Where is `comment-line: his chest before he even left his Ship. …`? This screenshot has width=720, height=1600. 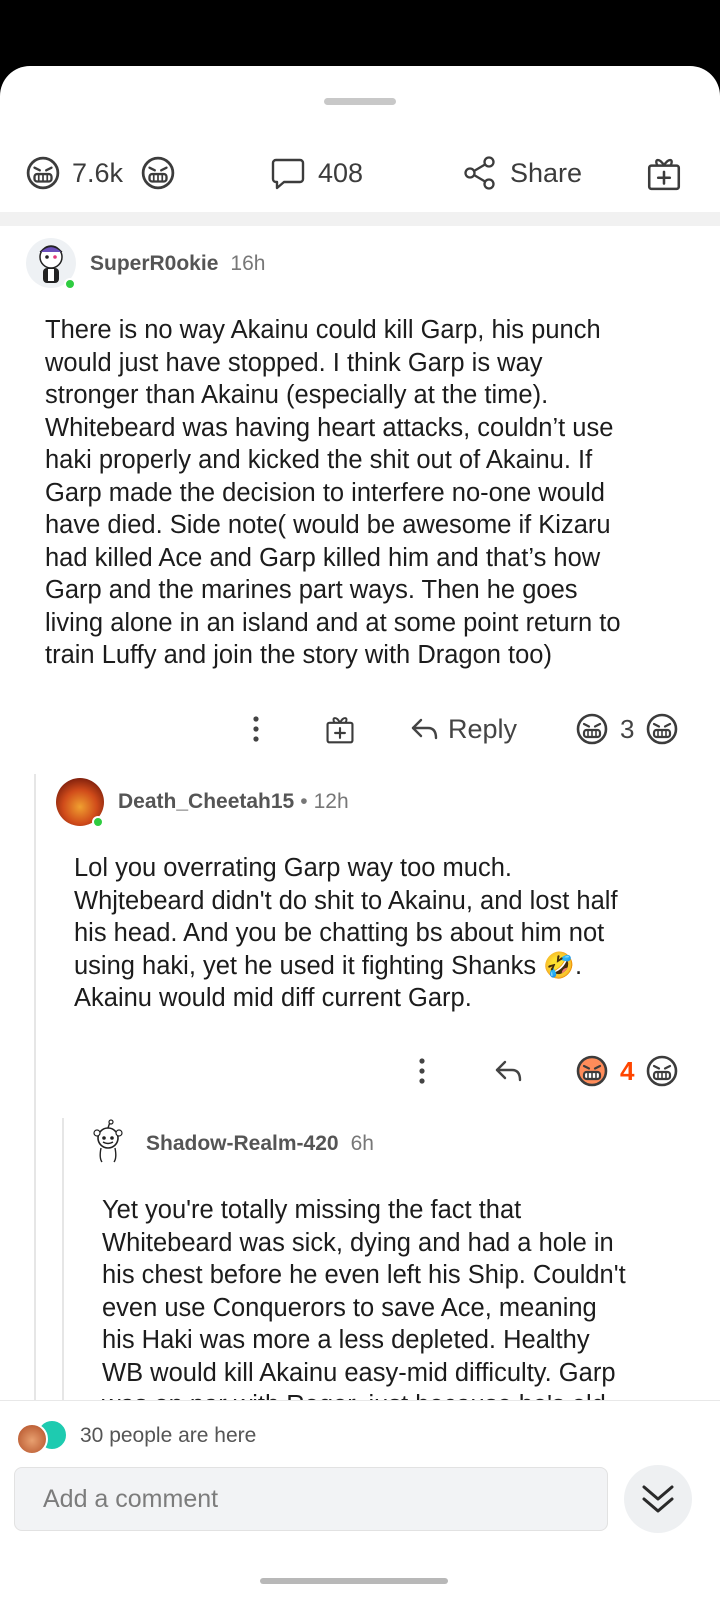
comment-line: his chest before he even left his Ship. … is located at coordinates (364, 1275).